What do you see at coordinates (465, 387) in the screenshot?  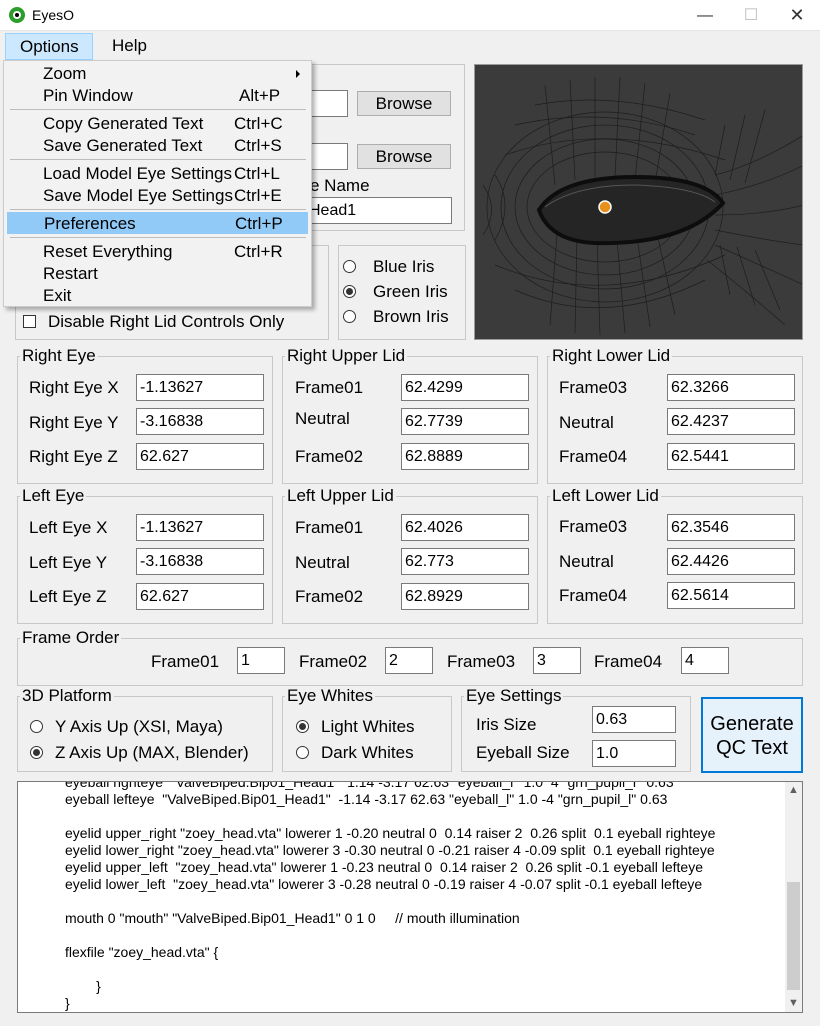 I see `right-upper-frame01-input: 62.4299` at bounding box center [465, 387].